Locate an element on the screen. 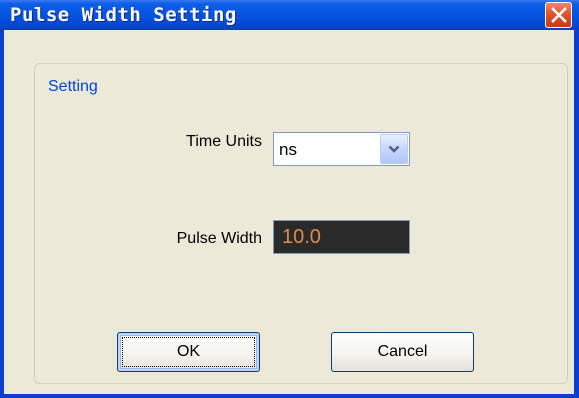  cancel-button-label: Cancel is located at coordinates (402, 351).